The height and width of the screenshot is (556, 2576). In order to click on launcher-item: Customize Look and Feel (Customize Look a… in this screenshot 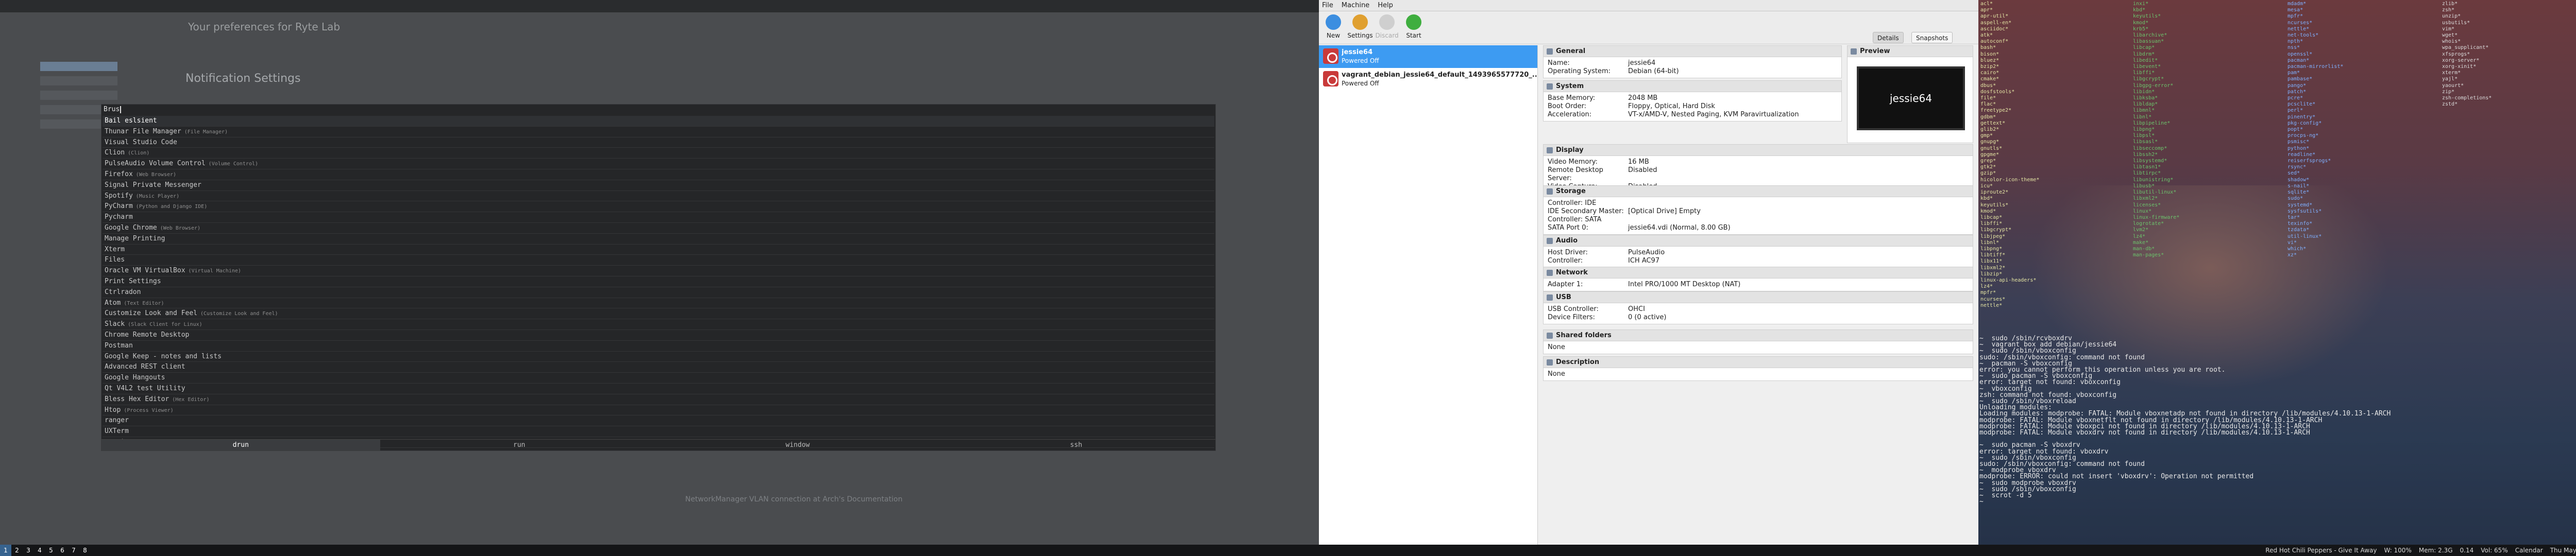, I will do `click(658, 314)`.